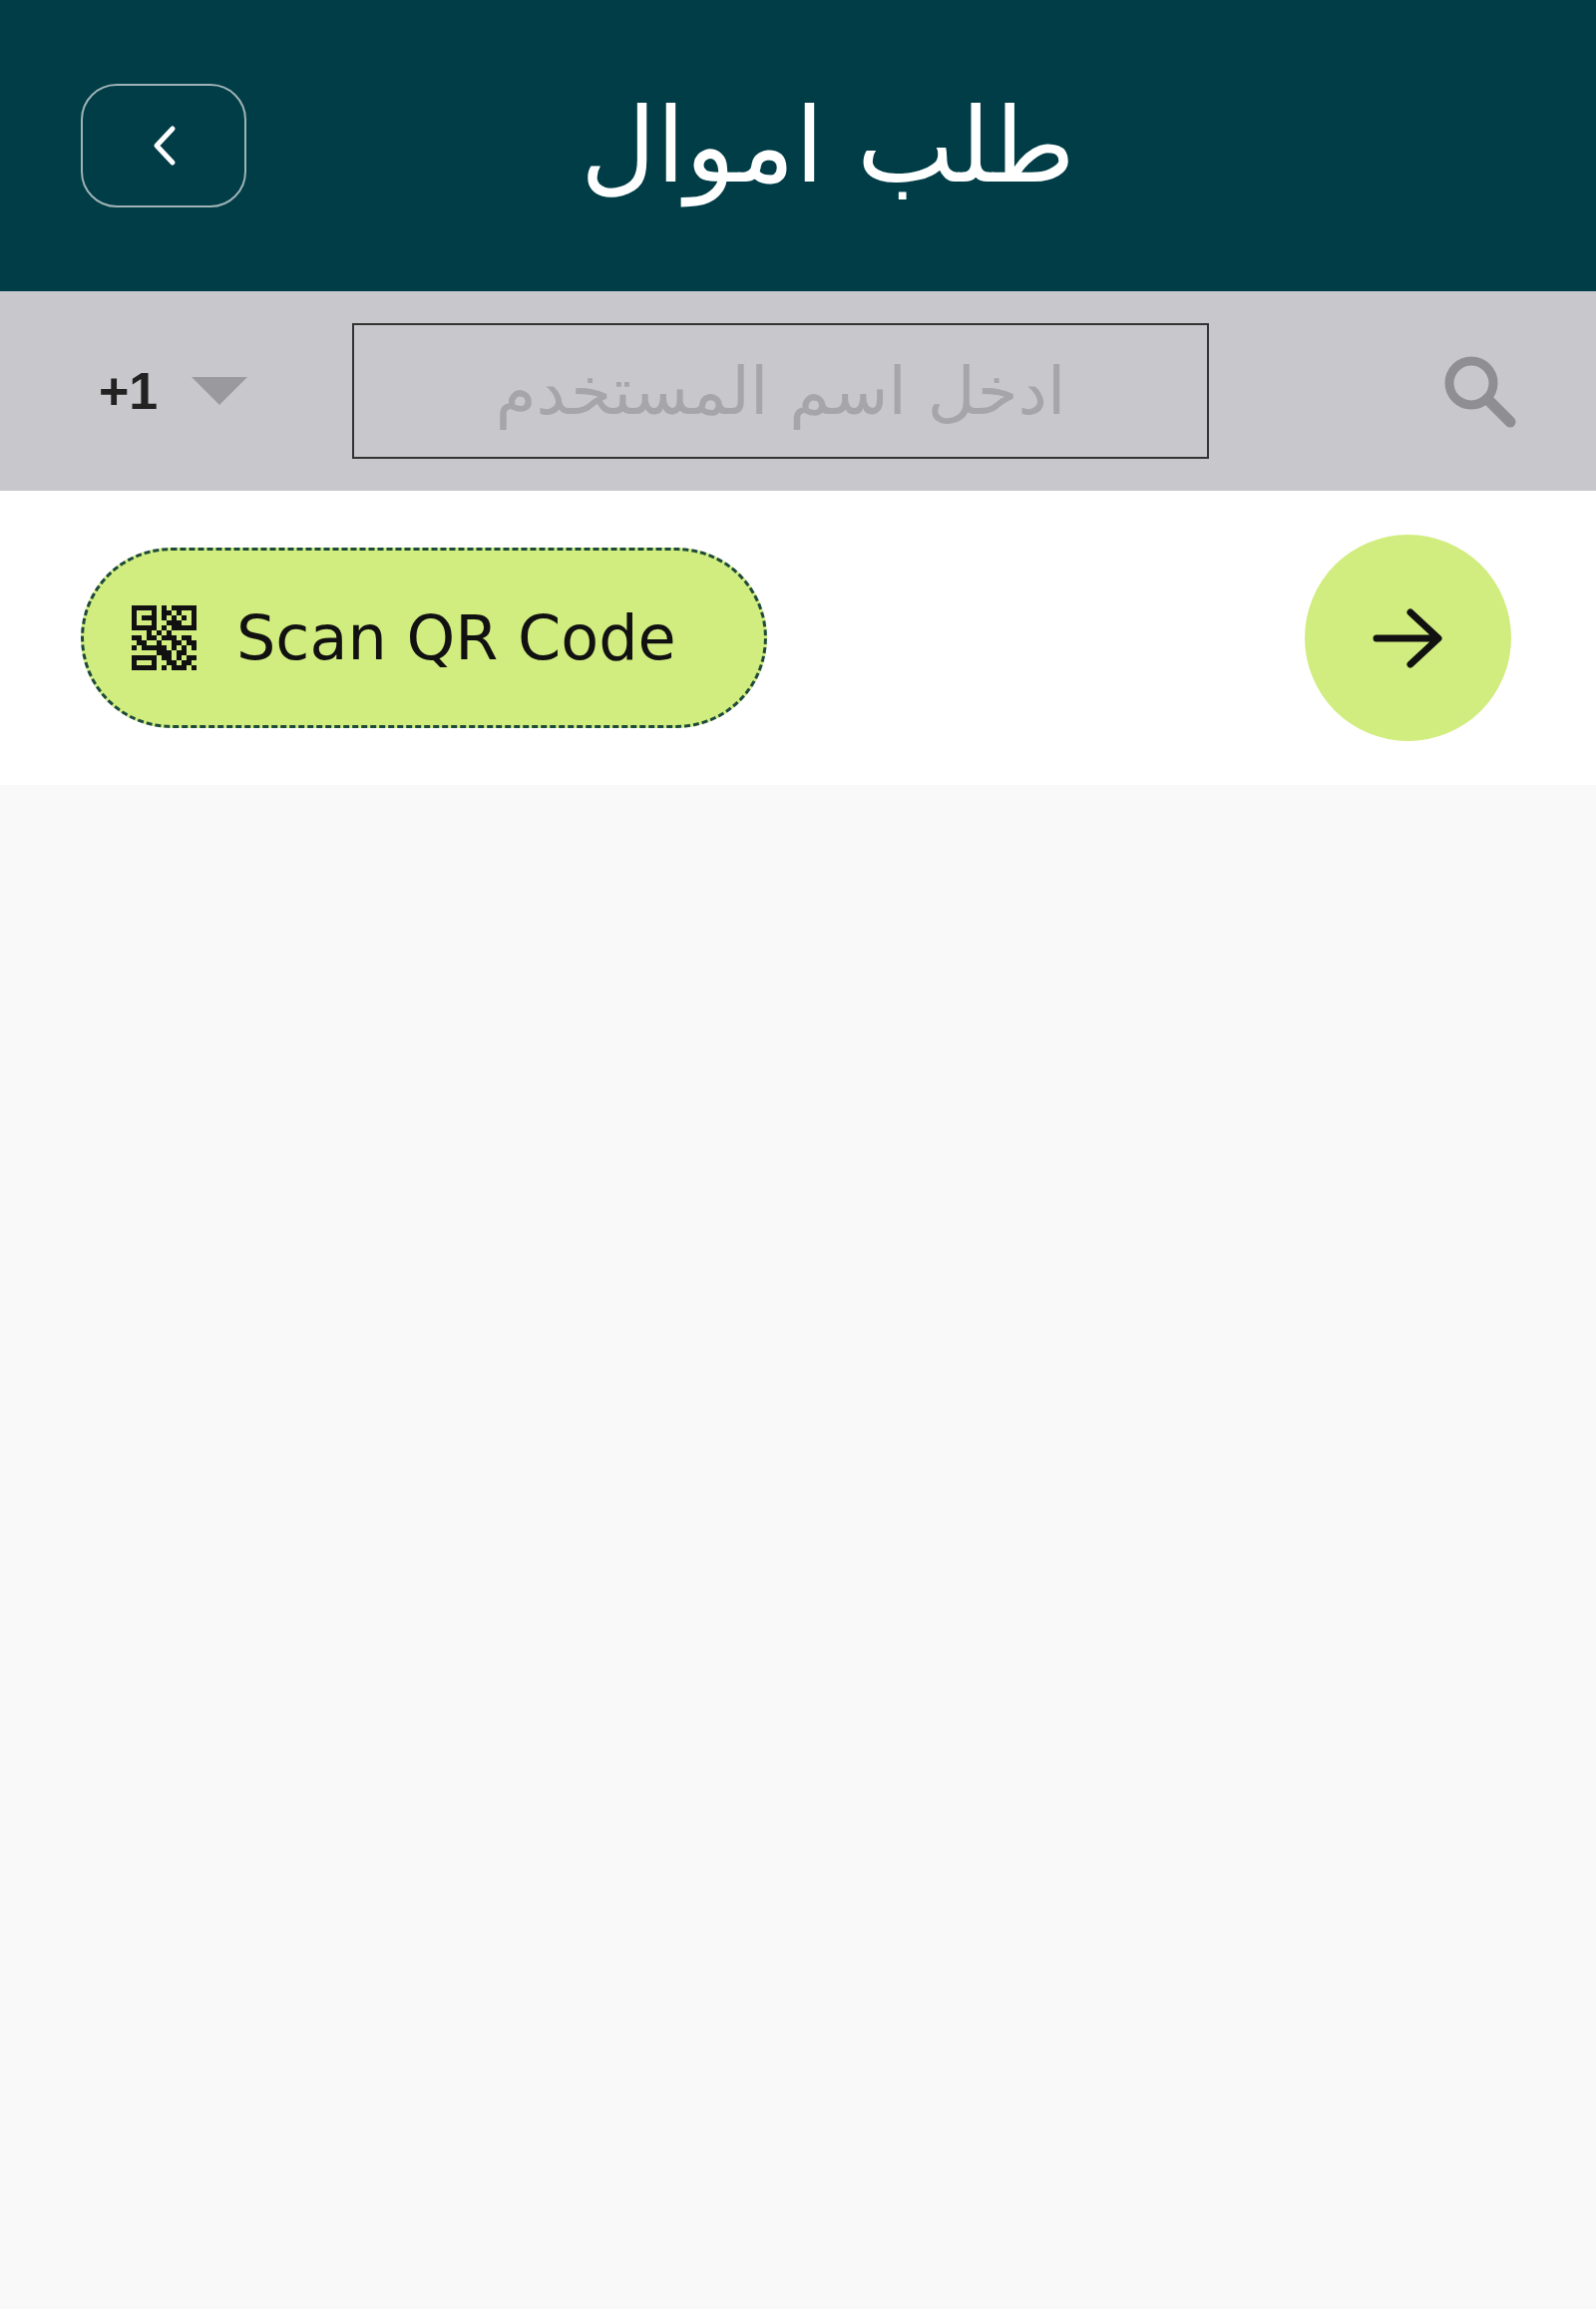 This screenshot has height=2309, width=1596. Describe the element at coordinates (164, 637) in the screenshot. I see `qr-code-icon` at that location.